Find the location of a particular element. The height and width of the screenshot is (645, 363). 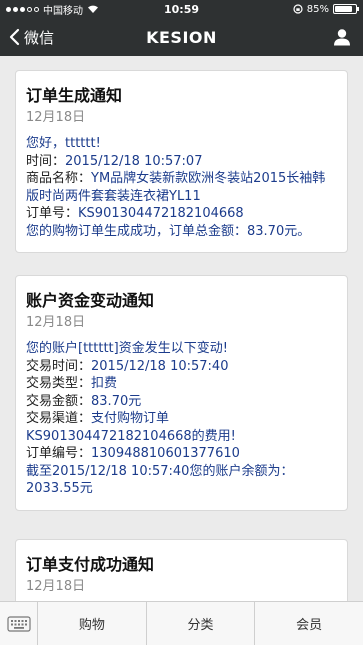

battery-icon is located at coordinates (346, 9).